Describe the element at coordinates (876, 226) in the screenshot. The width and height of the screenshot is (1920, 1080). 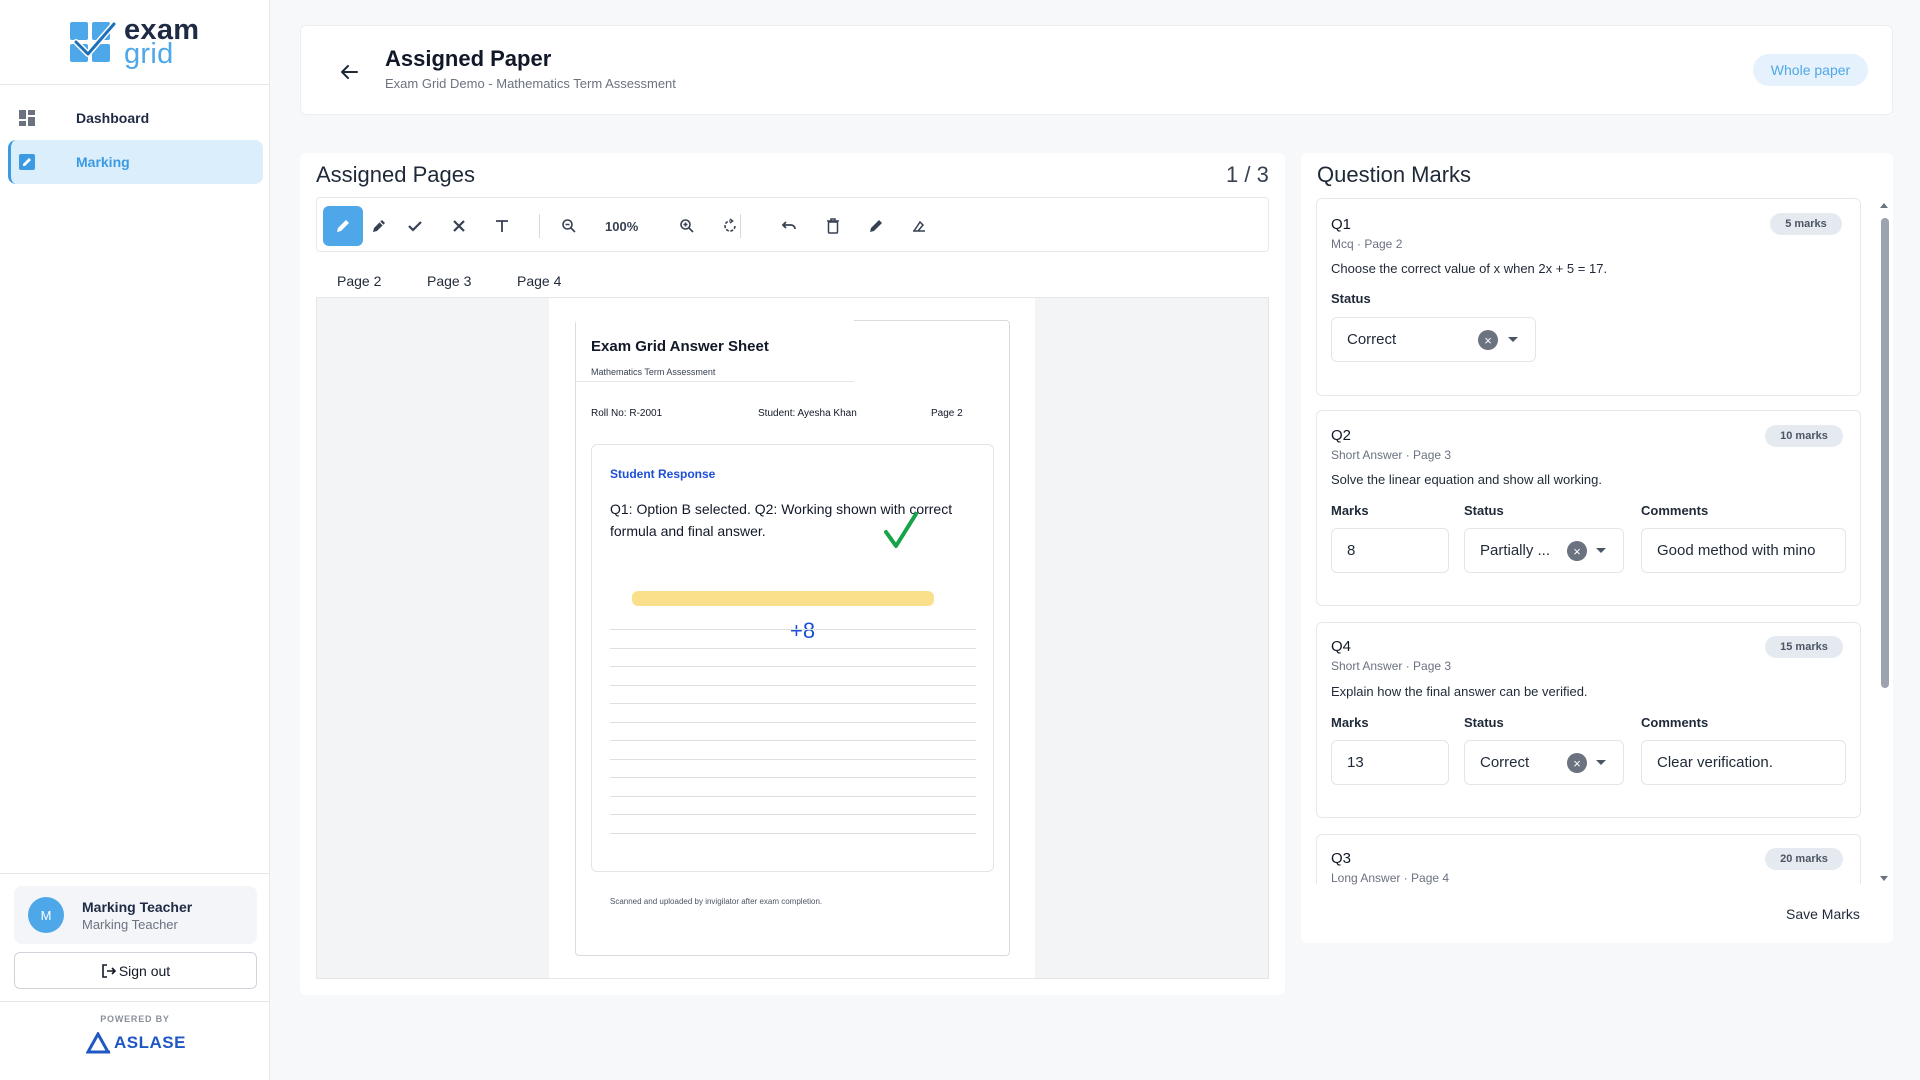
I see `draw-line-button` at that location.